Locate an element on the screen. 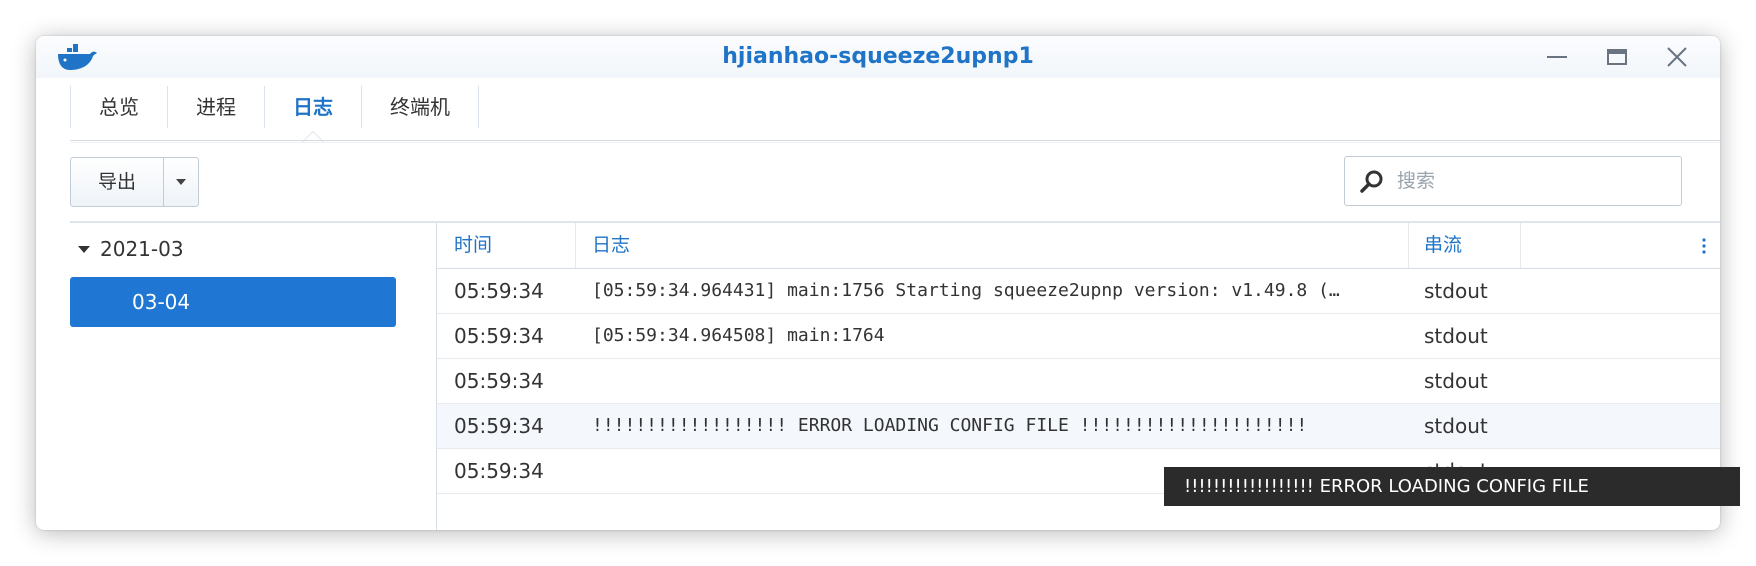  title-bar: hjianhao-squeeze2upnp1 is located at coordinates (878, 57).